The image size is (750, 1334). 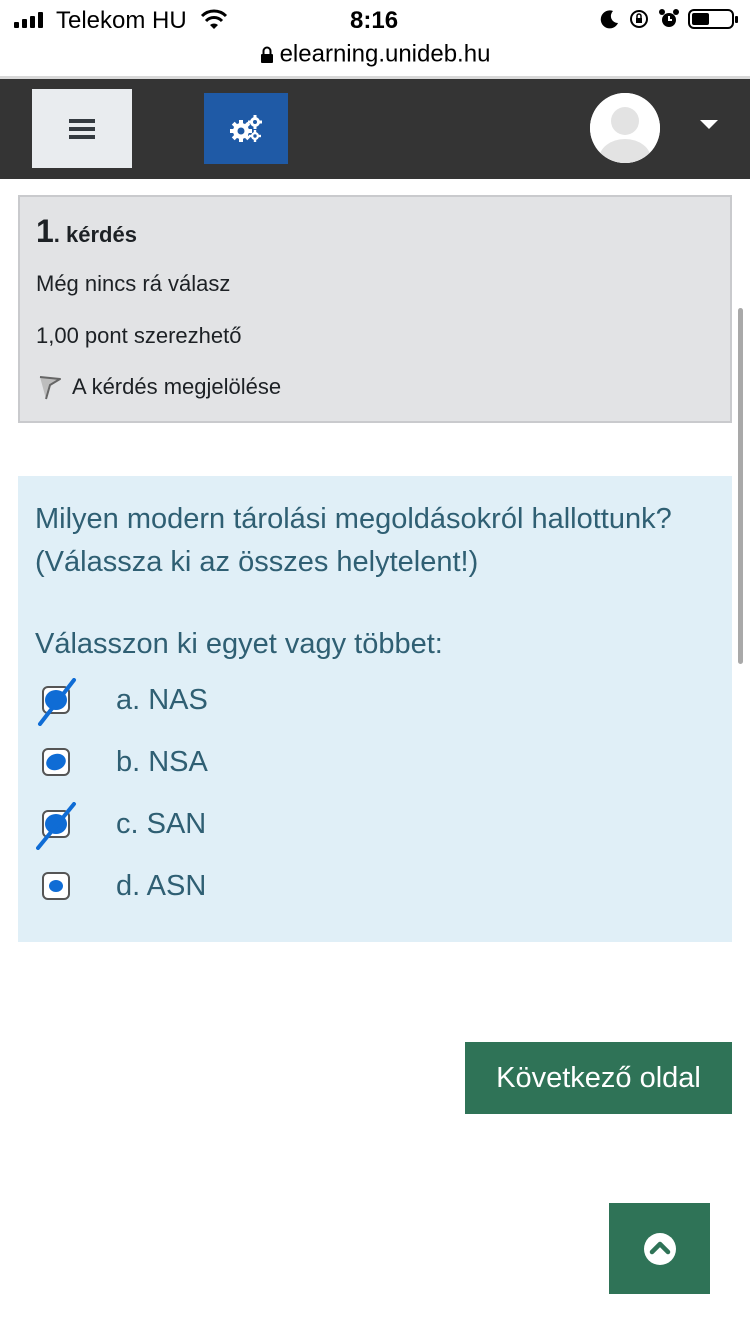 What do you see at coordinates (133, 283) in the screenshot?
I see `question-state: Még nincs rá válasz` at bounding box center [133, 283].